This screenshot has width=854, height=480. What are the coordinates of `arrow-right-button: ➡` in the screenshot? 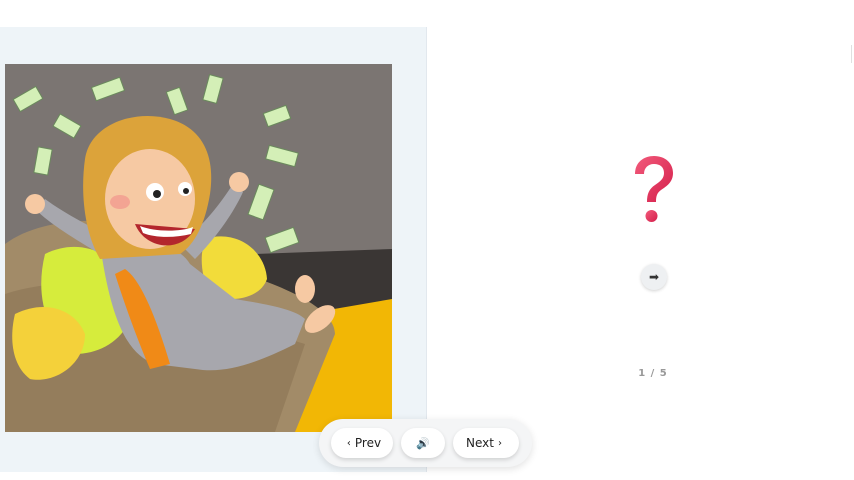 It's located at (654, 277).